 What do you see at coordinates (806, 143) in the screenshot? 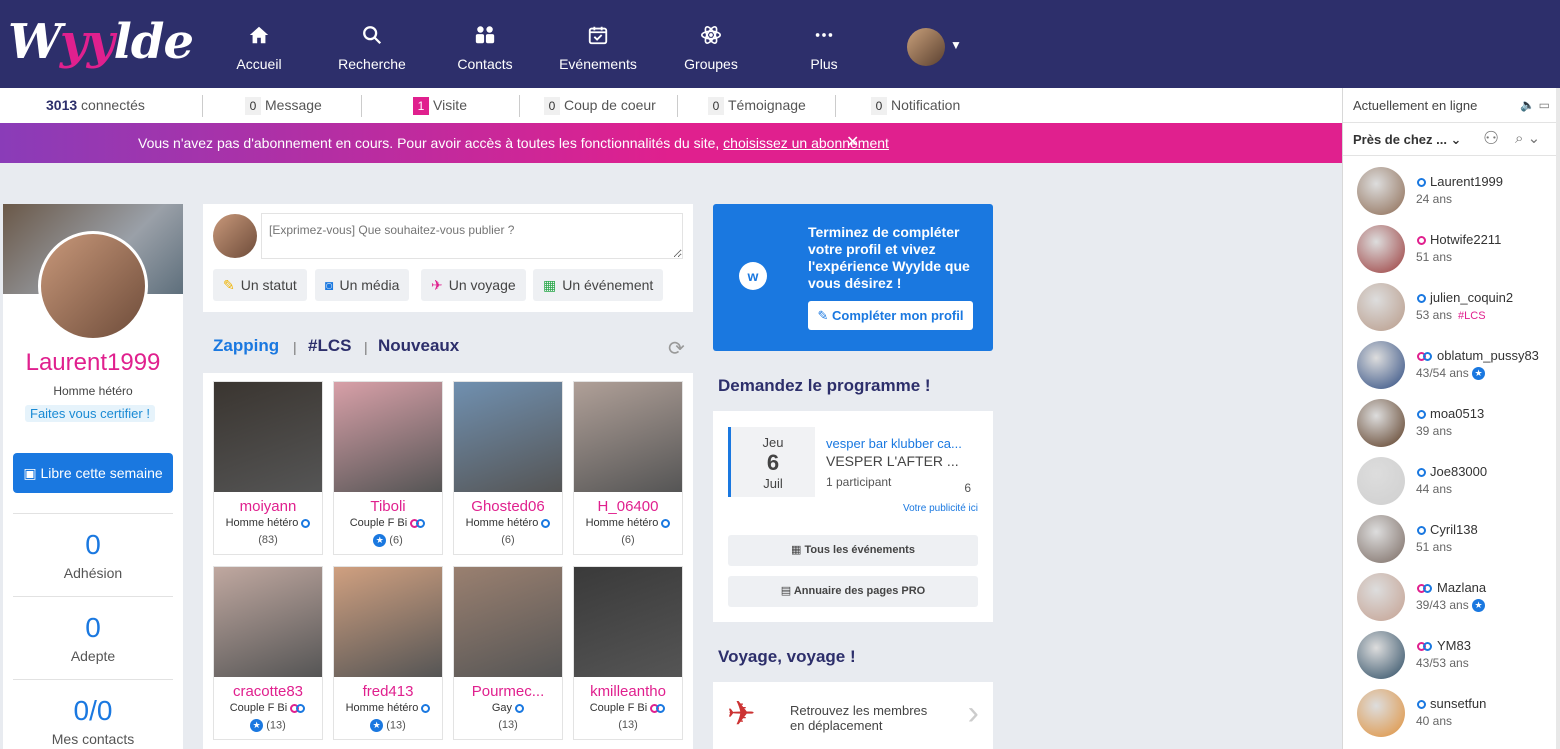
I see `subscription-link: choisissez un abonnement` at bounding box center [806, 143].